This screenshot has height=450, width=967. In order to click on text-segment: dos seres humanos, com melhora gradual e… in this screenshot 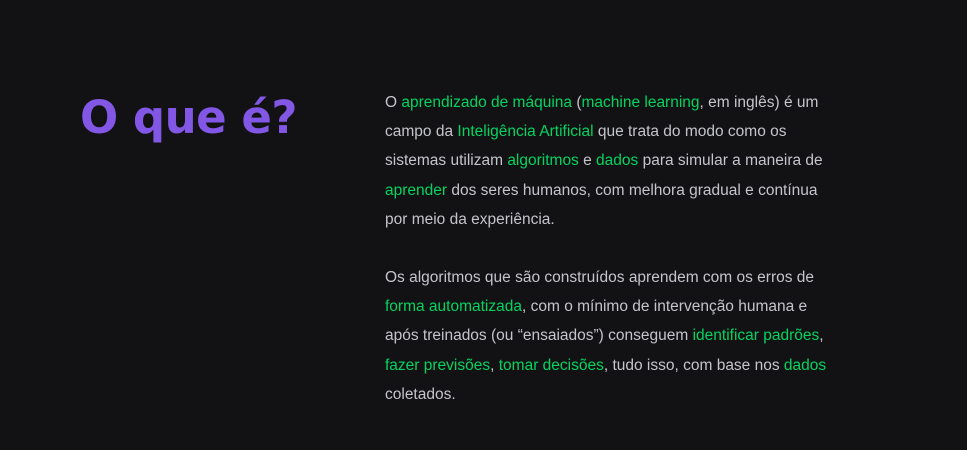, I will do `click(601, 204)`.